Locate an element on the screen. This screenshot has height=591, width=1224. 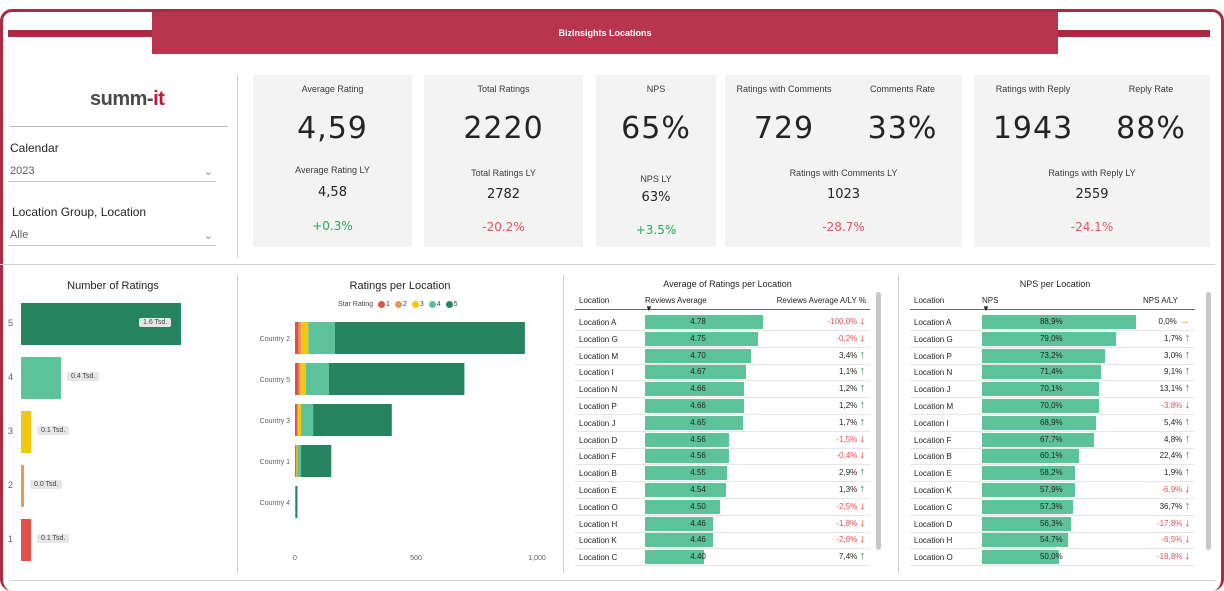
table-row: Location P 73,2% 3,0% ↑ is located at coordinates (1052, 356).